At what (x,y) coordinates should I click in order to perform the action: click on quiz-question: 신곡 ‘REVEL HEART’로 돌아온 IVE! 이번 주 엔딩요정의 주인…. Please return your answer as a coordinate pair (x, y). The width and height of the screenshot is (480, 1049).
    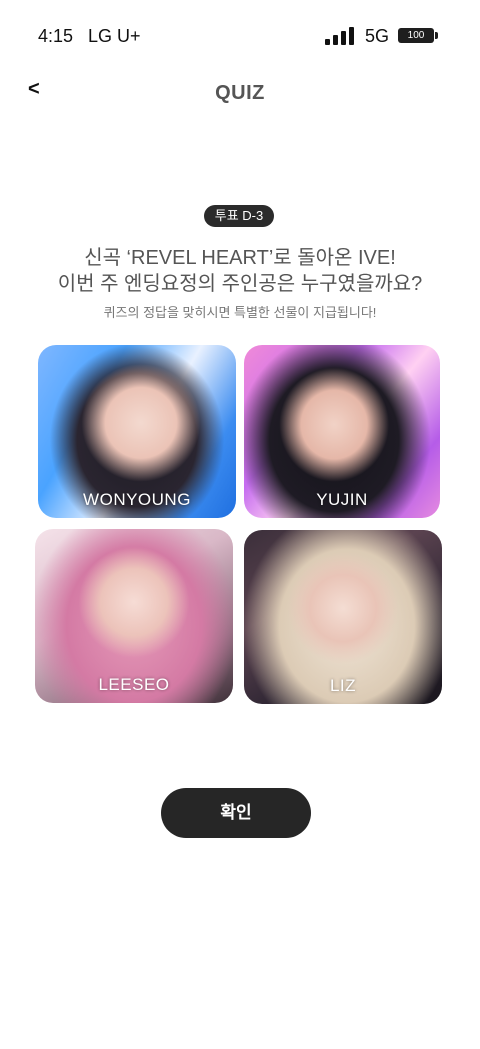
    Looking at the image, I should click on (240, 271).